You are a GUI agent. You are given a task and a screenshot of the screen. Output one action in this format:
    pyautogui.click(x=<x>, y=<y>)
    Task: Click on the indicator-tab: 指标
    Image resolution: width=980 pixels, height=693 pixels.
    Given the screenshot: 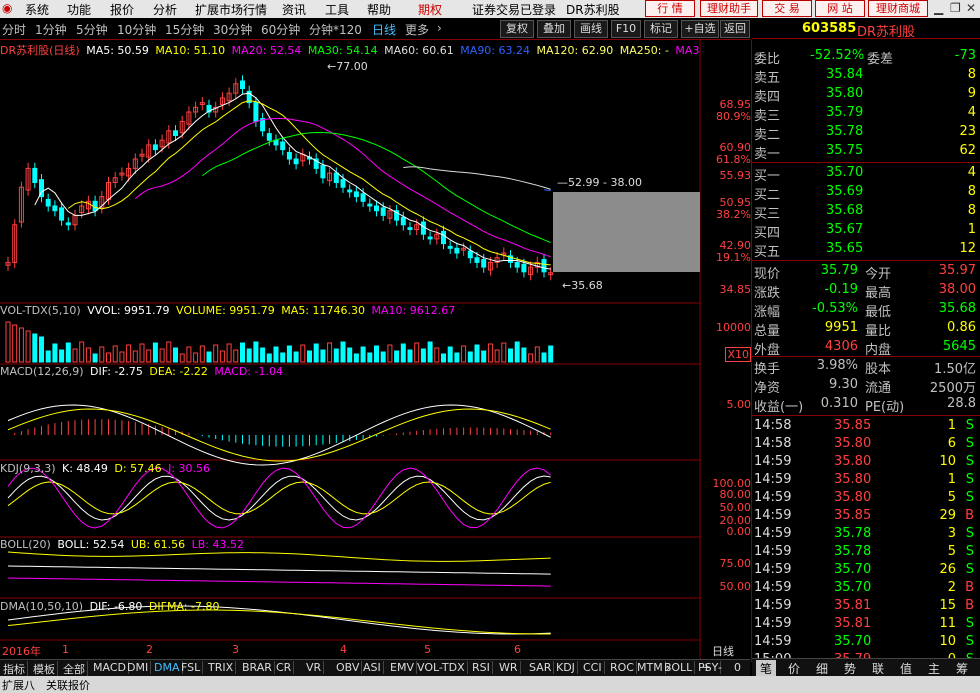 What is the action you would take?
    pyautogui.click(x=14, y=669)
    